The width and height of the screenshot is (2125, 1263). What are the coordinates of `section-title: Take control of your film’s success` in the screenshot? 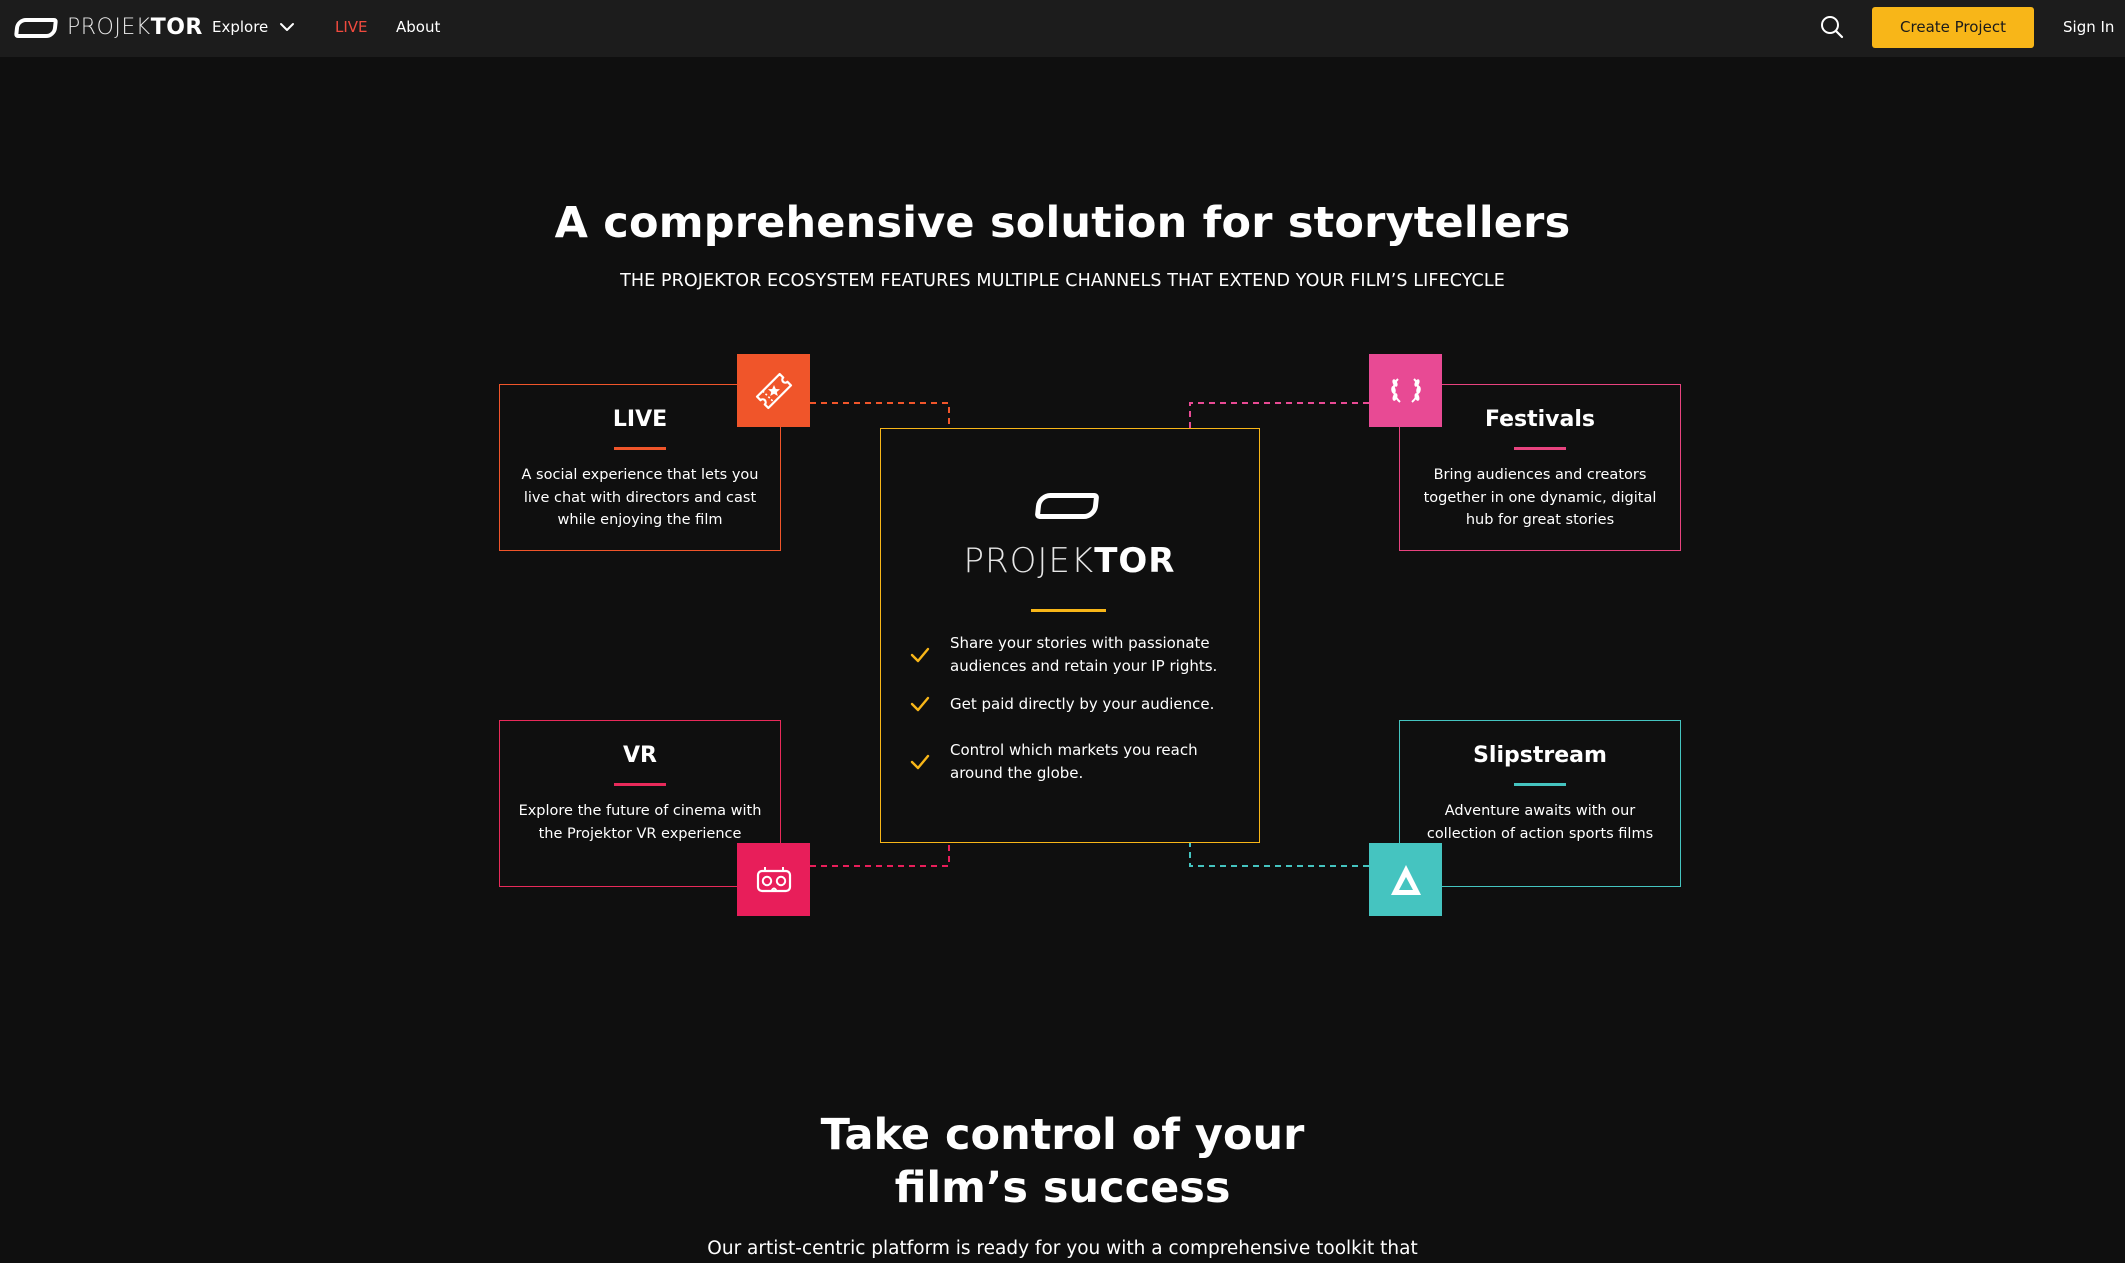 It's located at (1062, 1162).